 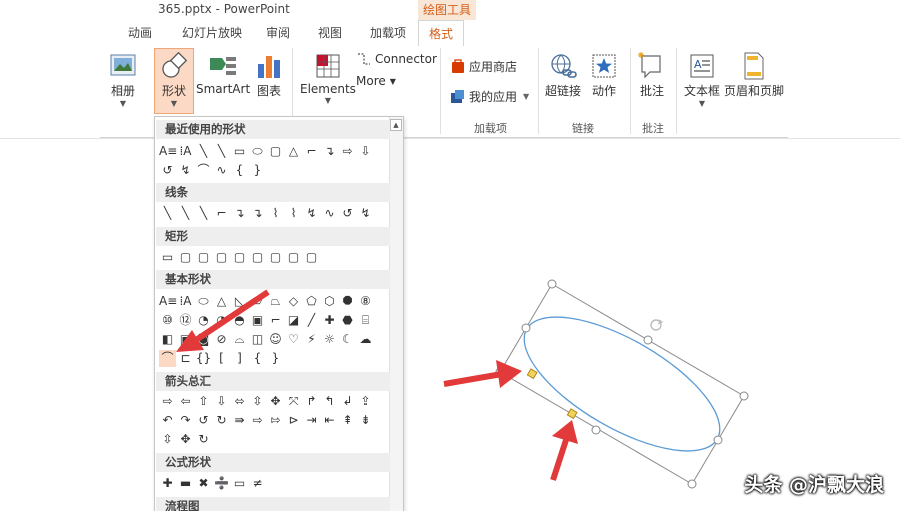 I want to click on shape-option: ⊳, so click(x=293, y=420).